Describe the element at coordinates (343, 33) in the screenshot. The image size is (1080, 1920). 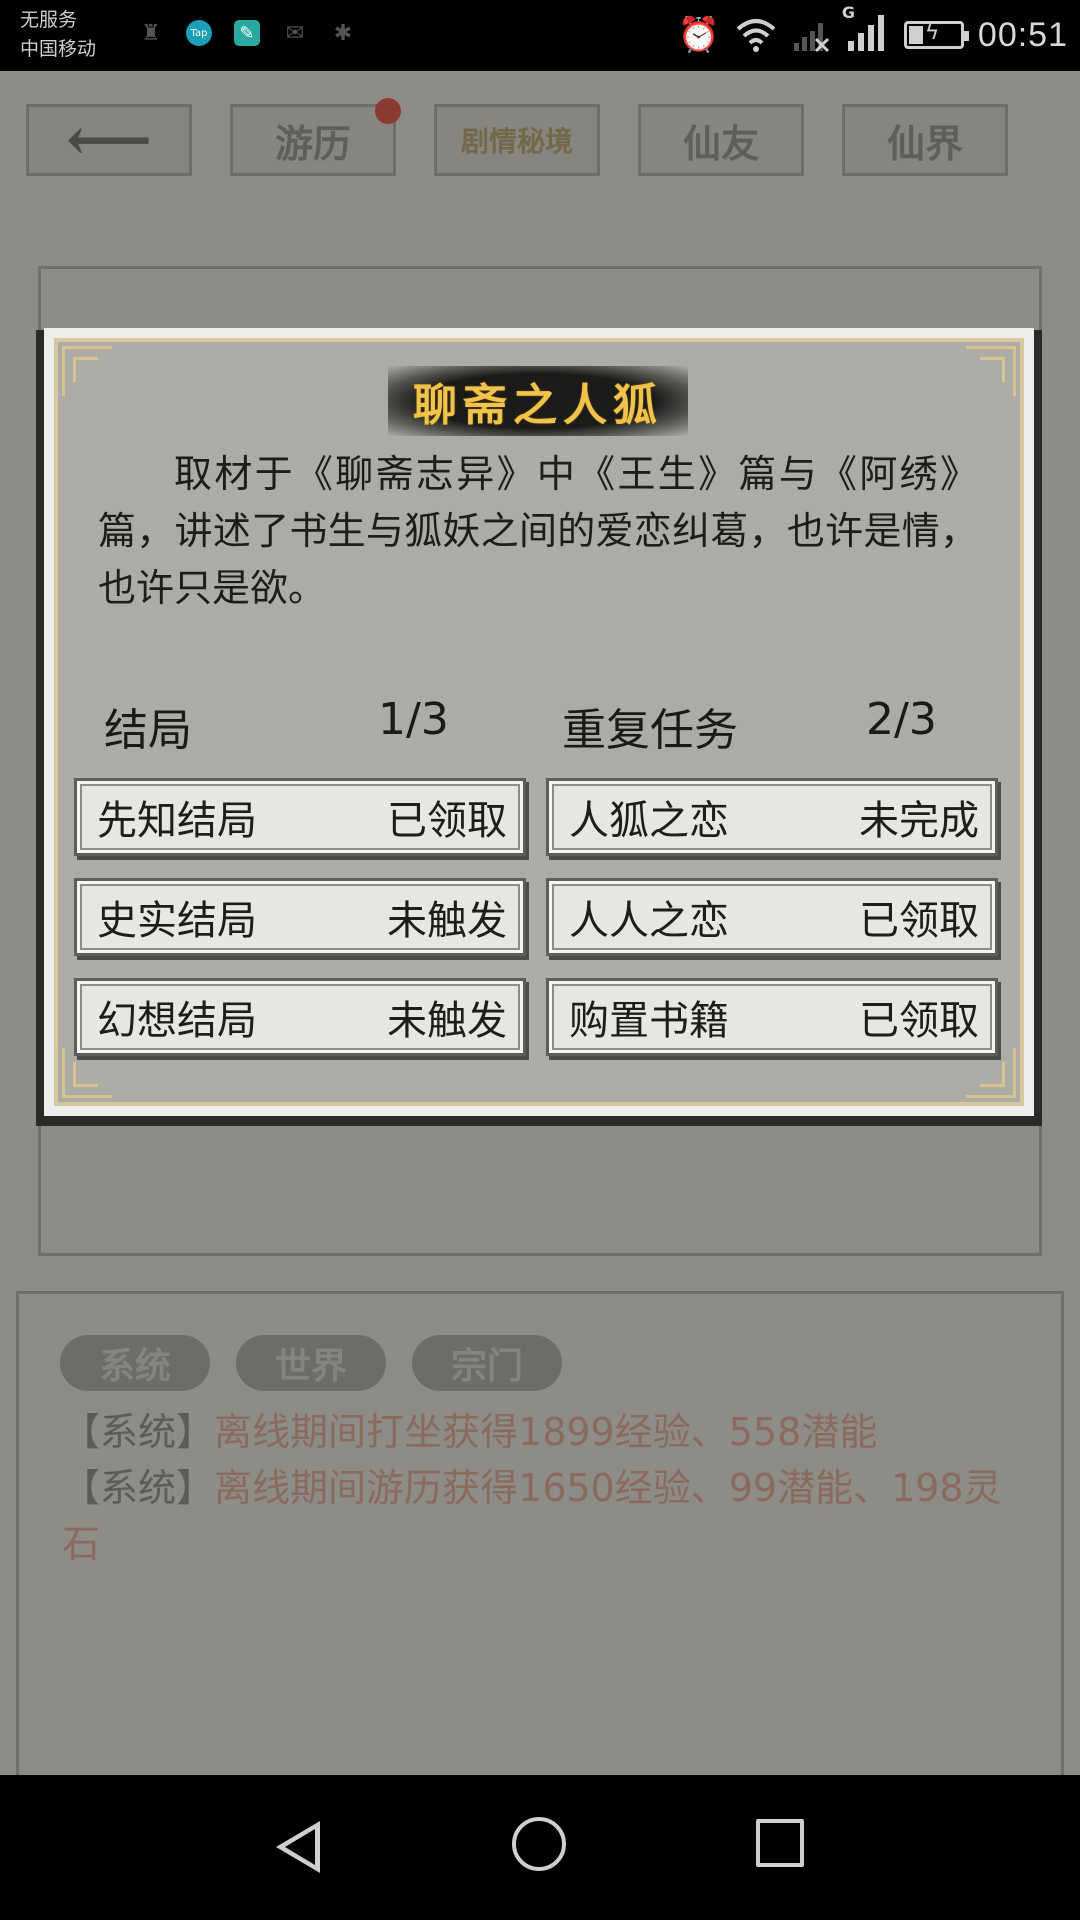
I see `settings-icon: ✱` at that location.